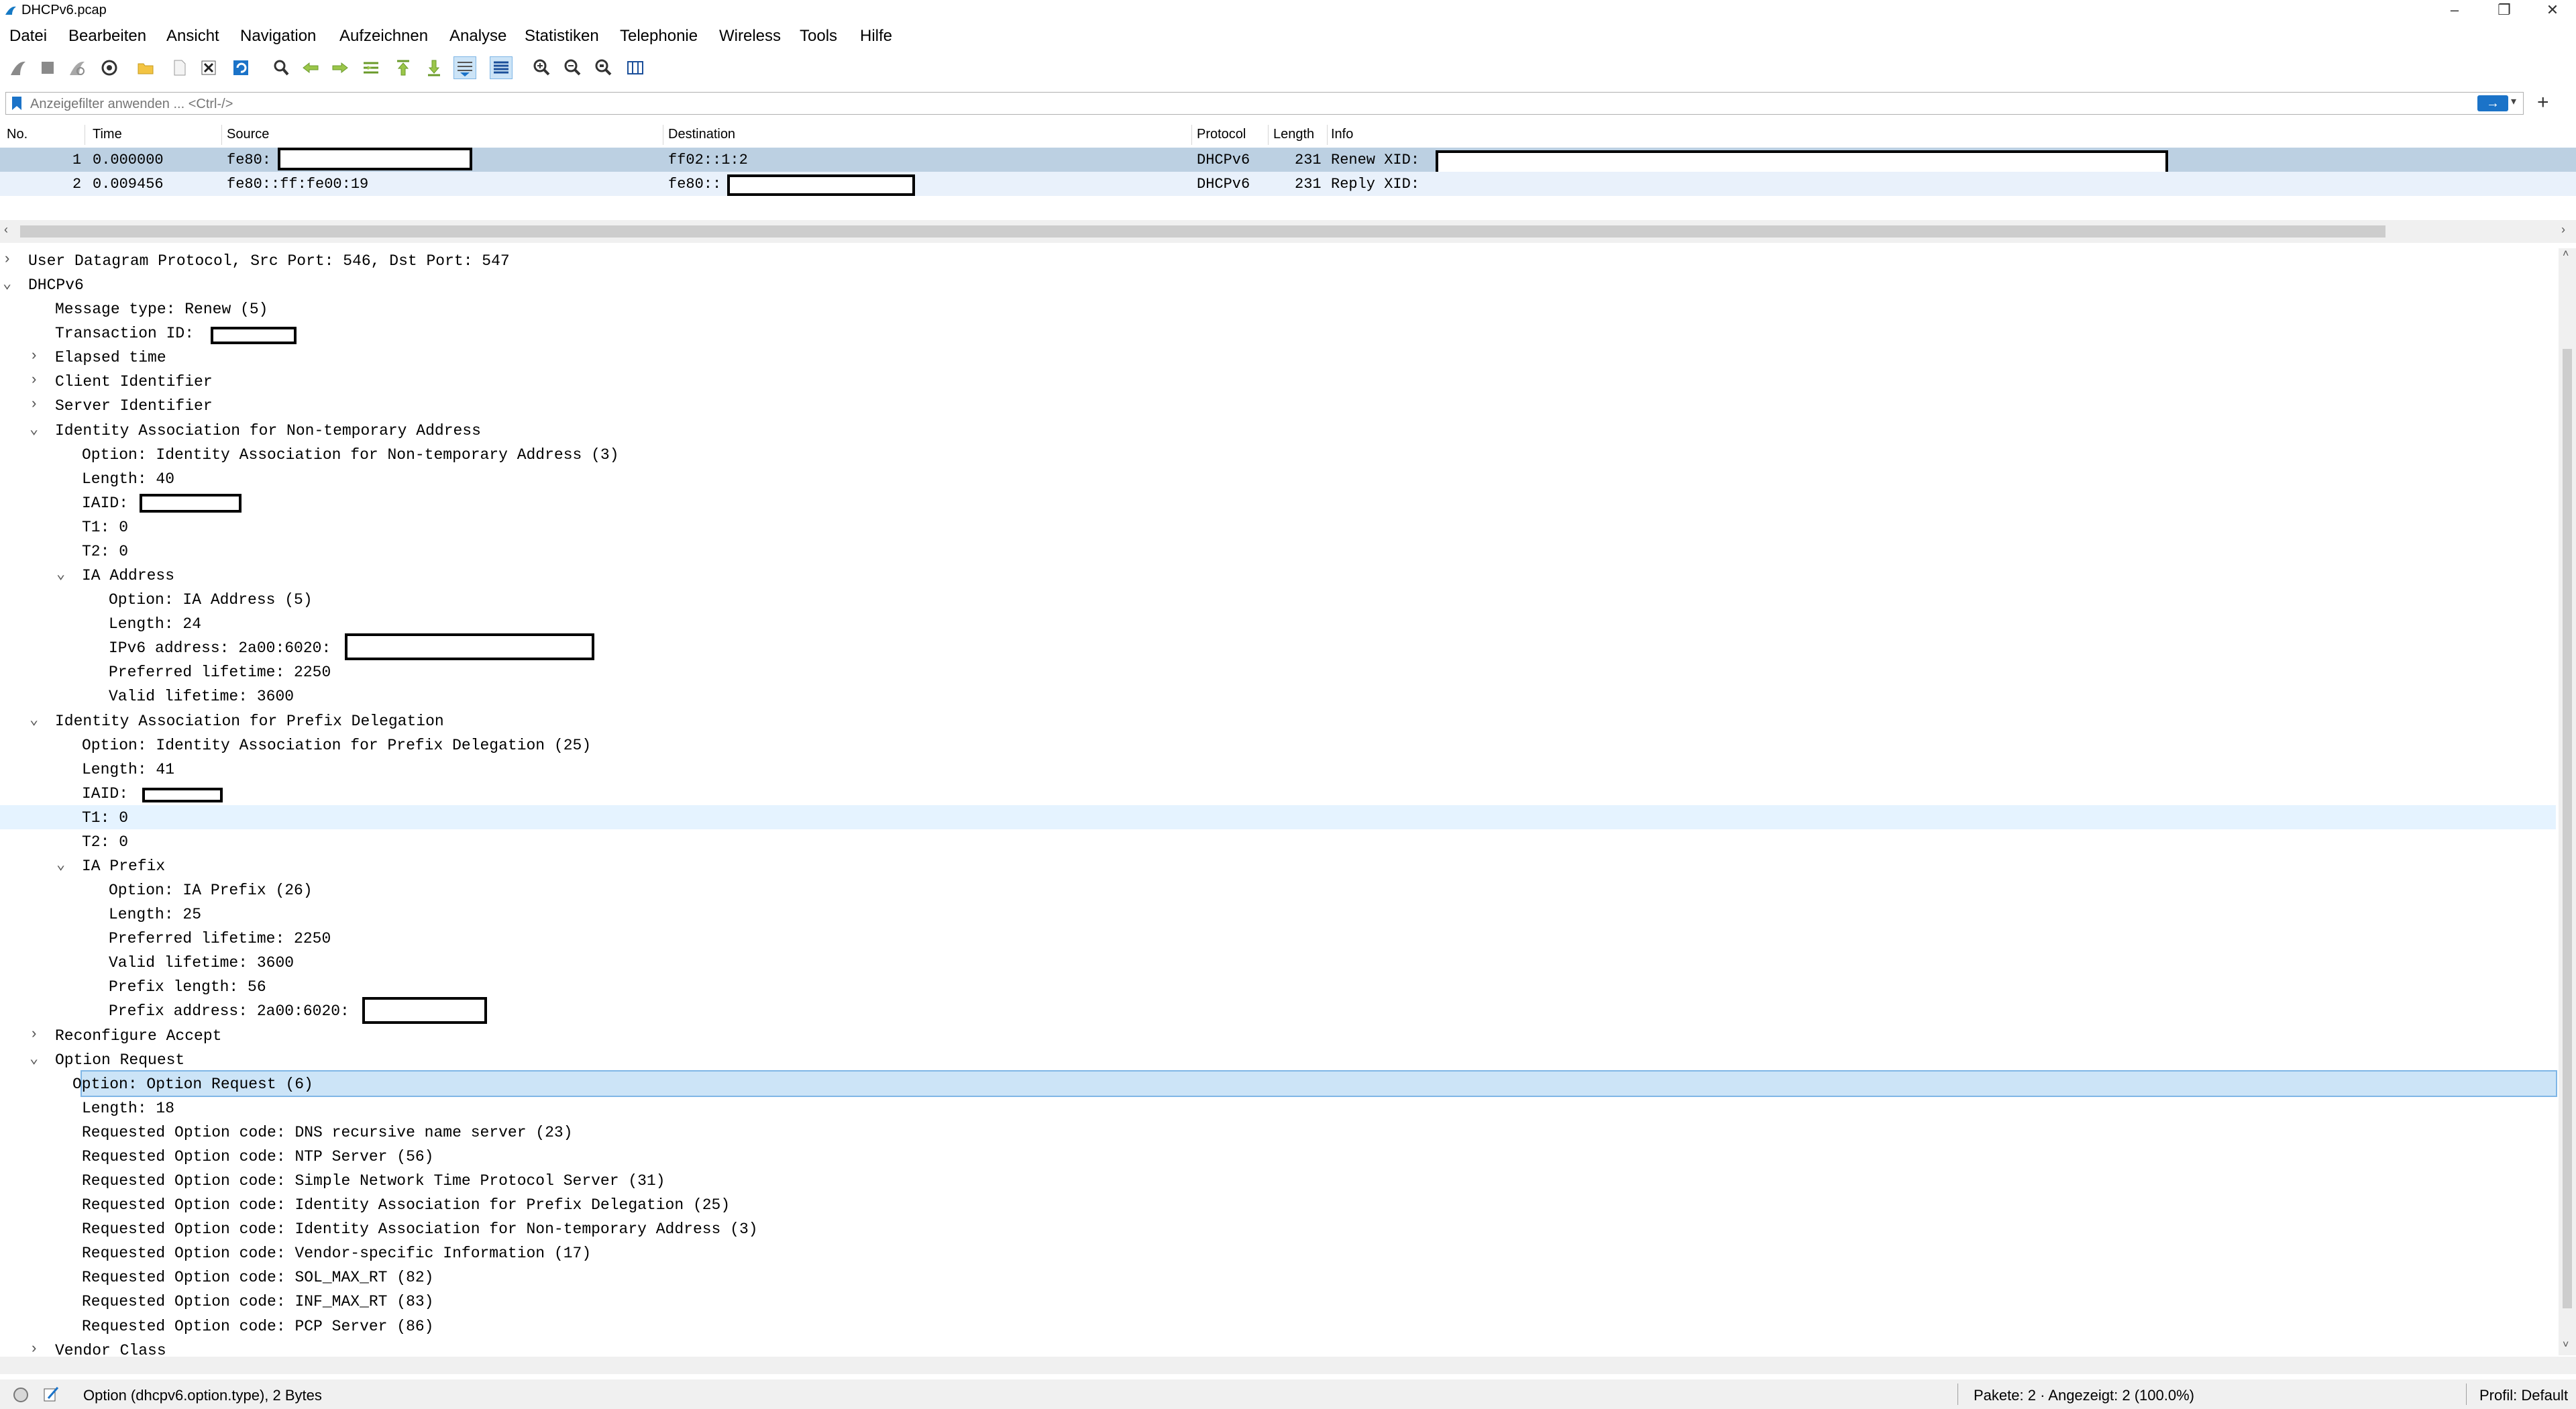  What do you see at coordinates (1288, 1365) in the screenshot?
I see `bytes-pane-scrollbar` at bounding box center [1288, 1365].